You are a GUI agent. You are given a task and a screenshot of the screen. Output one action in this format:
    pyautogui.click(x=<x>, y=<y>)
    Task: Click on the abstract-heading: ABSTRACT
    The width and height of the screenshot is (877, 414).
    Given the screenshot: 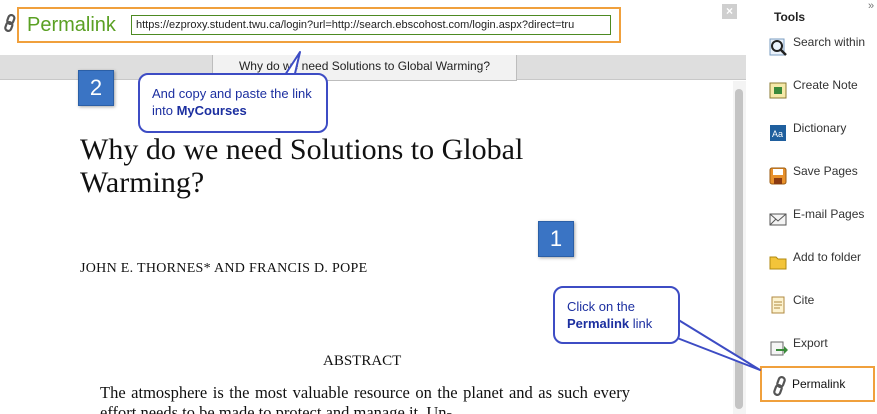 What is the action you would take?
    pyautogui.click(x=362, y=361)
    